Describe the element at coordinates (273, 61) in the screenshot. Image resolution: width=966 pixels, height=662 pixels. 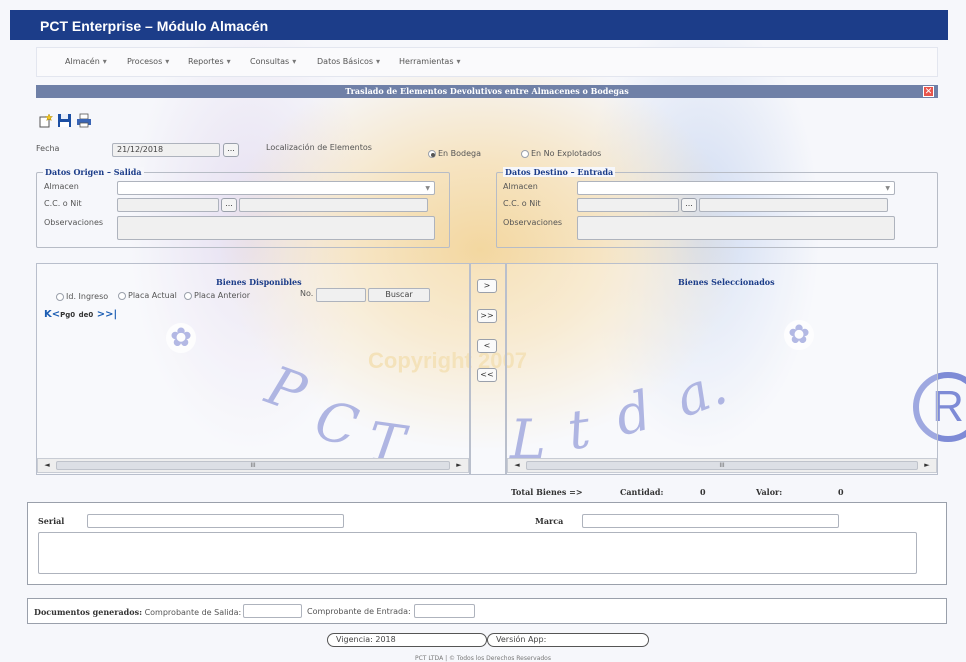
I see `menu-consultas: Consultas ▾` at that location.